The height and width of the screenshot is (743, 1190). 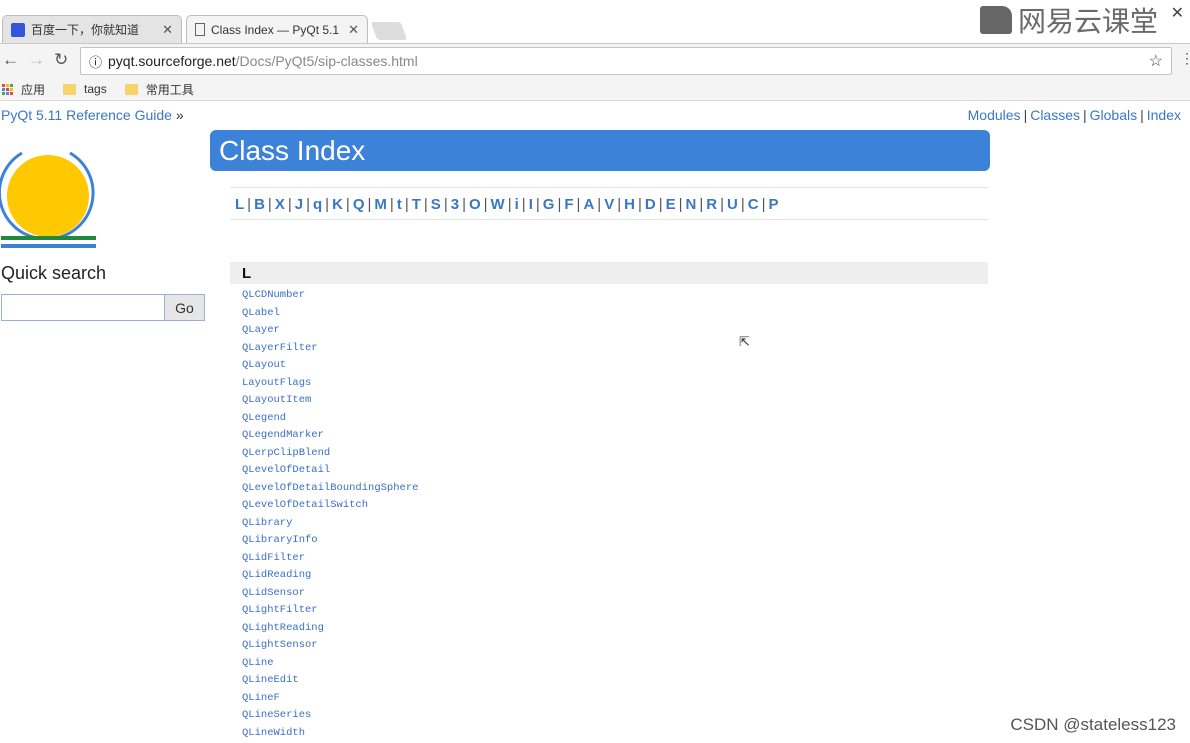 I want to click on letter-link: W, so click(x=498, y=204).